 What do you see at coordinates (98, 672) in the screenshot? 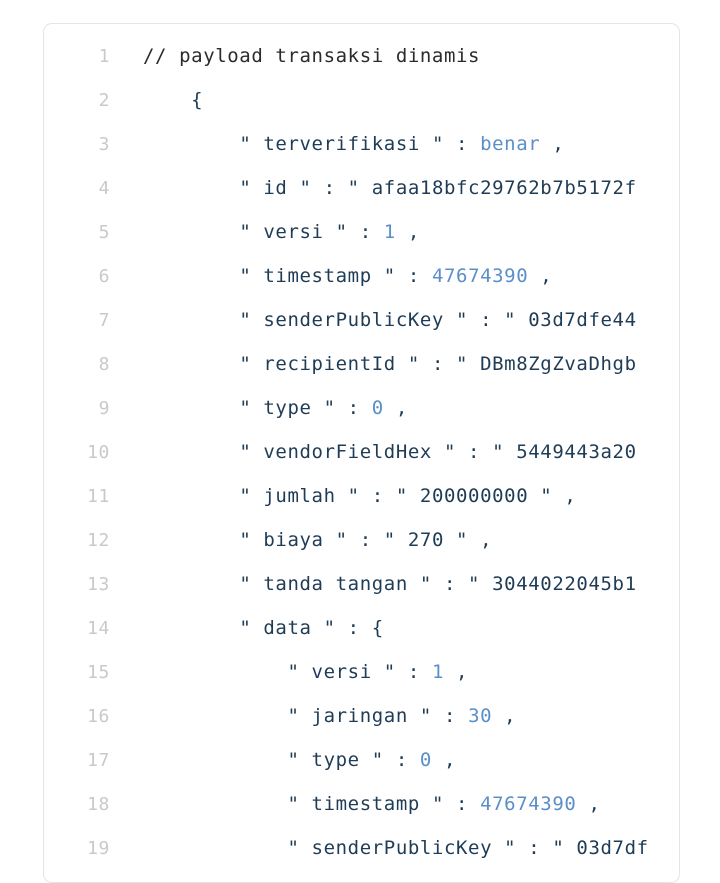
I see `line-number: 15` at bounding box center [98, 672].